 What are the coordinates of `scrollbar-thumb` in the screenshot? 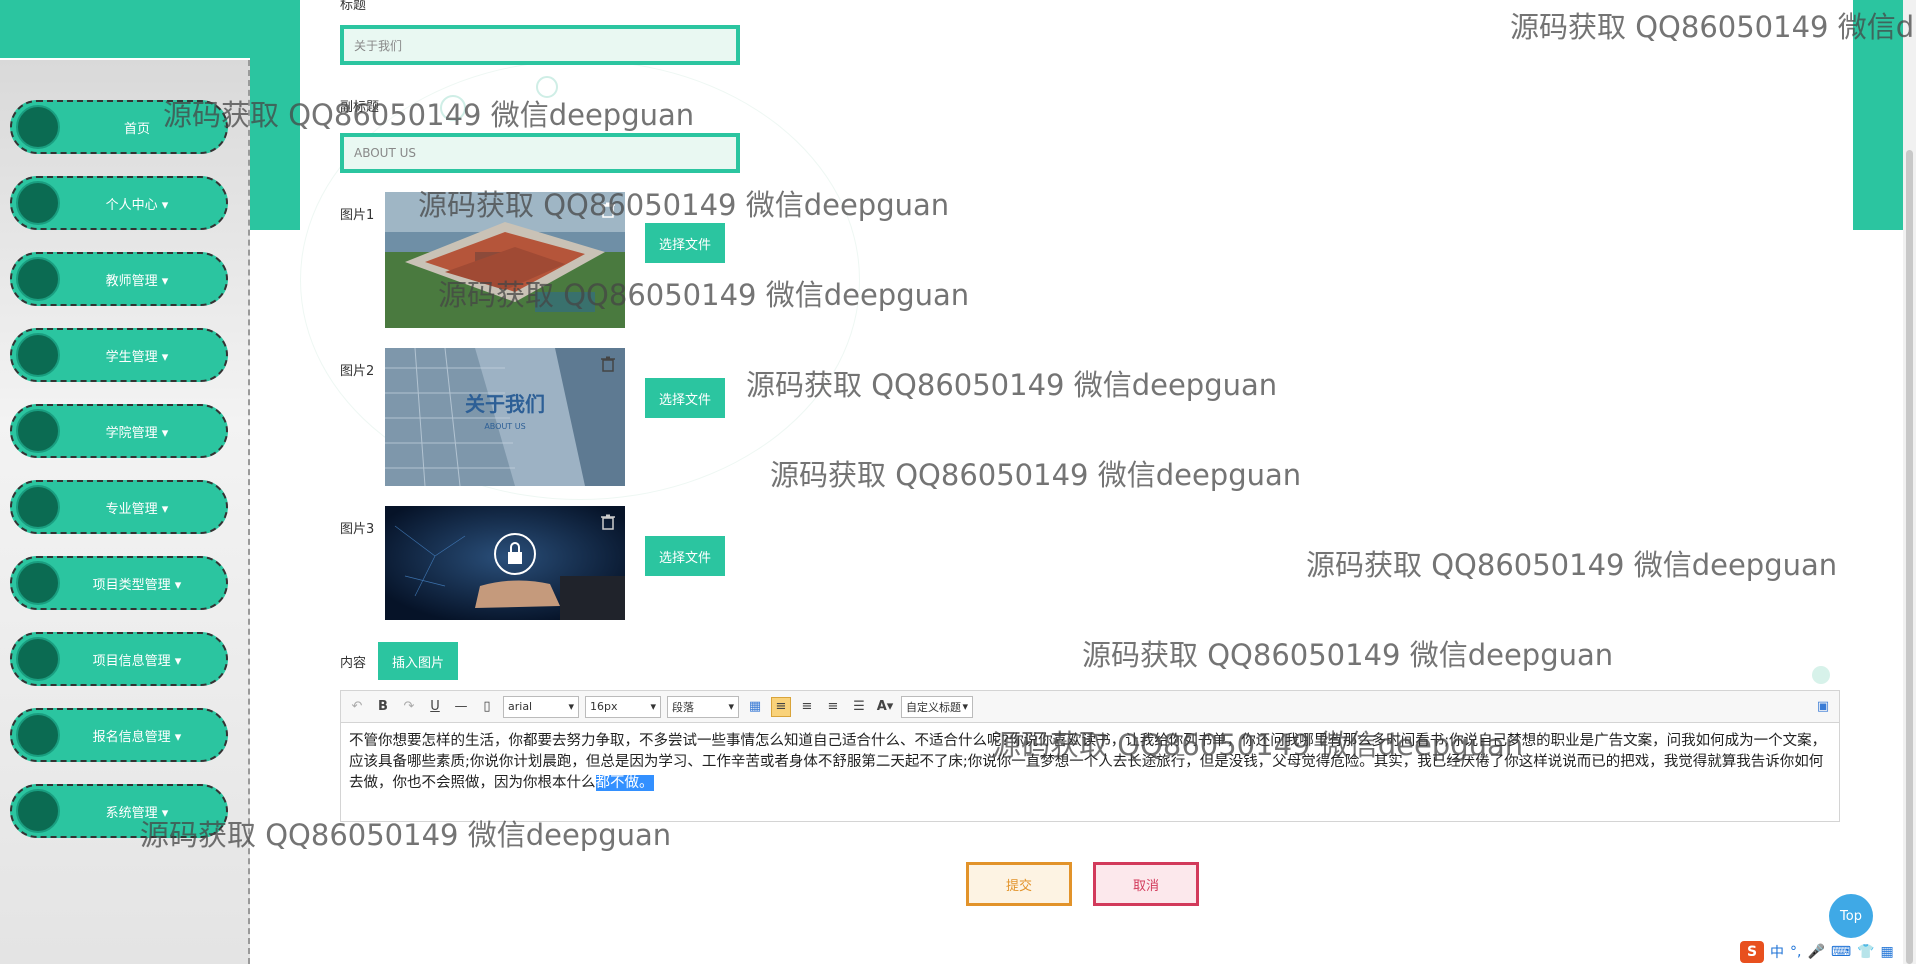 It's located at (1909, 557).